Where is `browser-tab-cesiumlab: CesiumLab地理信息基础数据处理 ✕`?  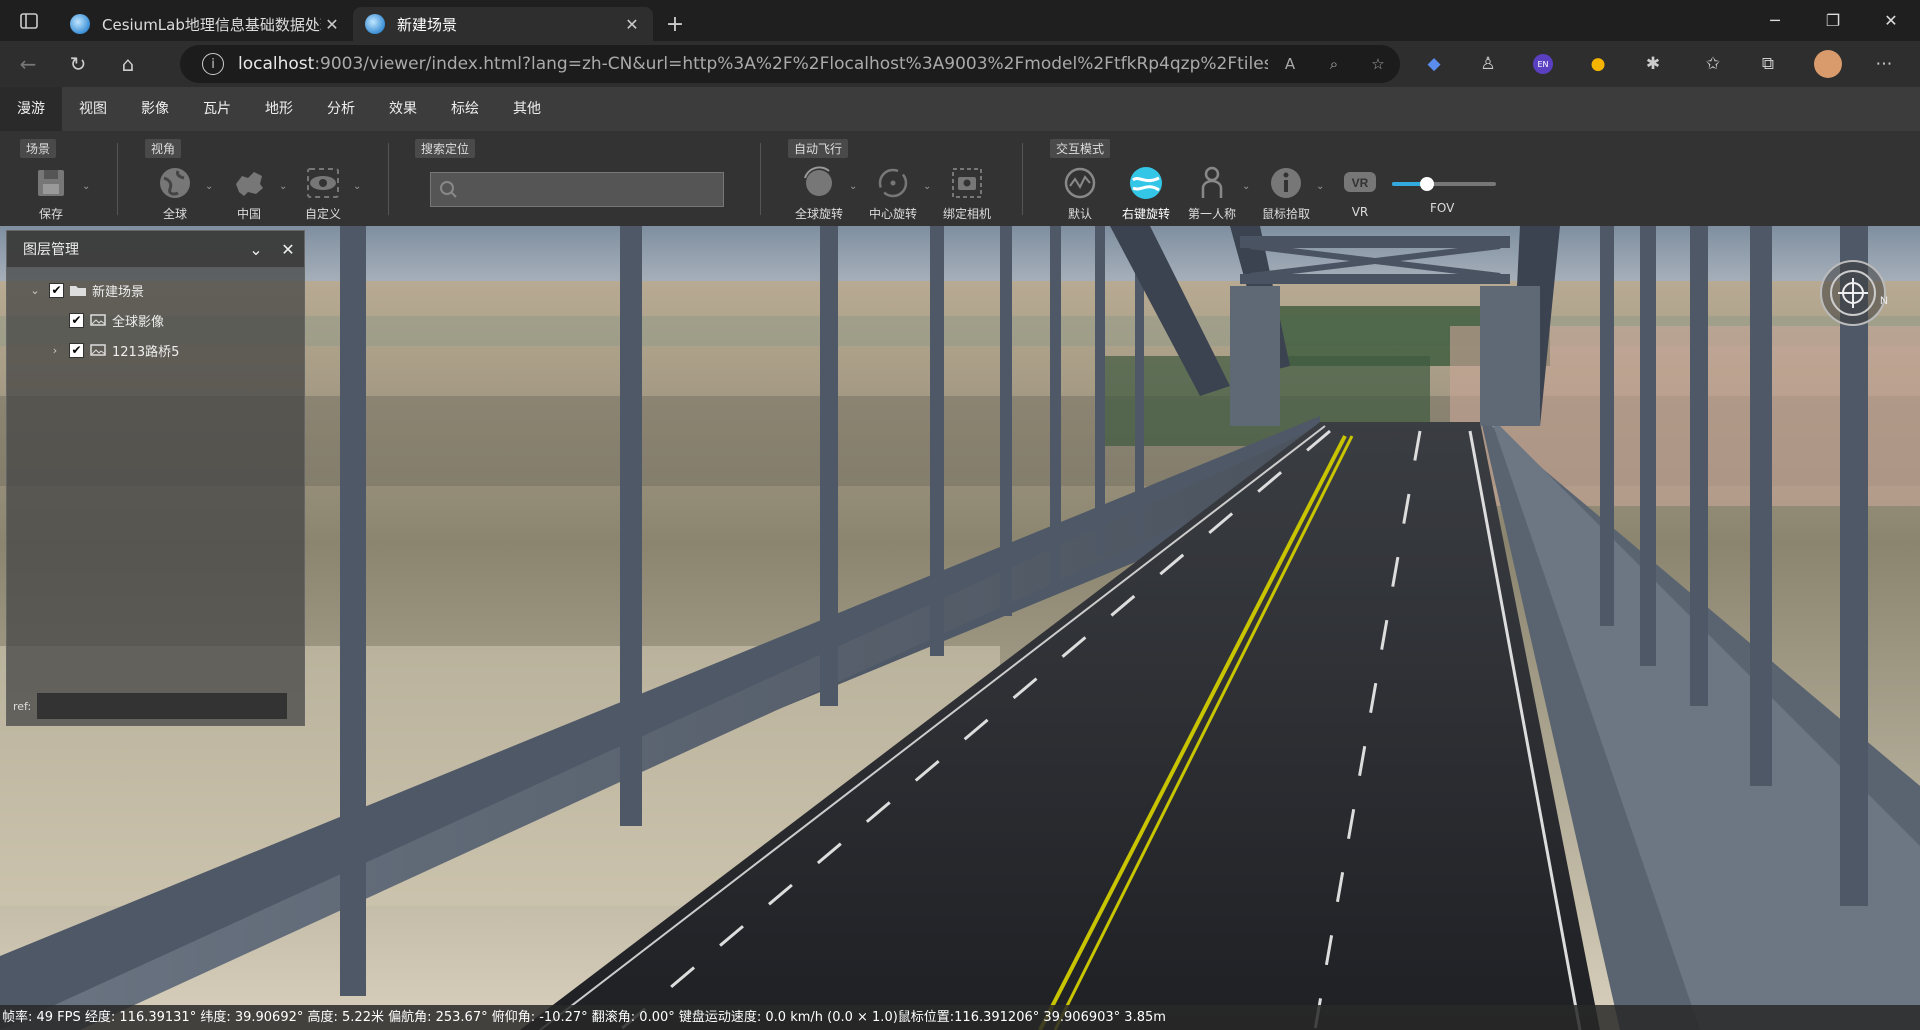
browser-tab-cesiumlab: CesiumLab地理信息基础数据处理 ✕ is located at coordinates (205, 24).